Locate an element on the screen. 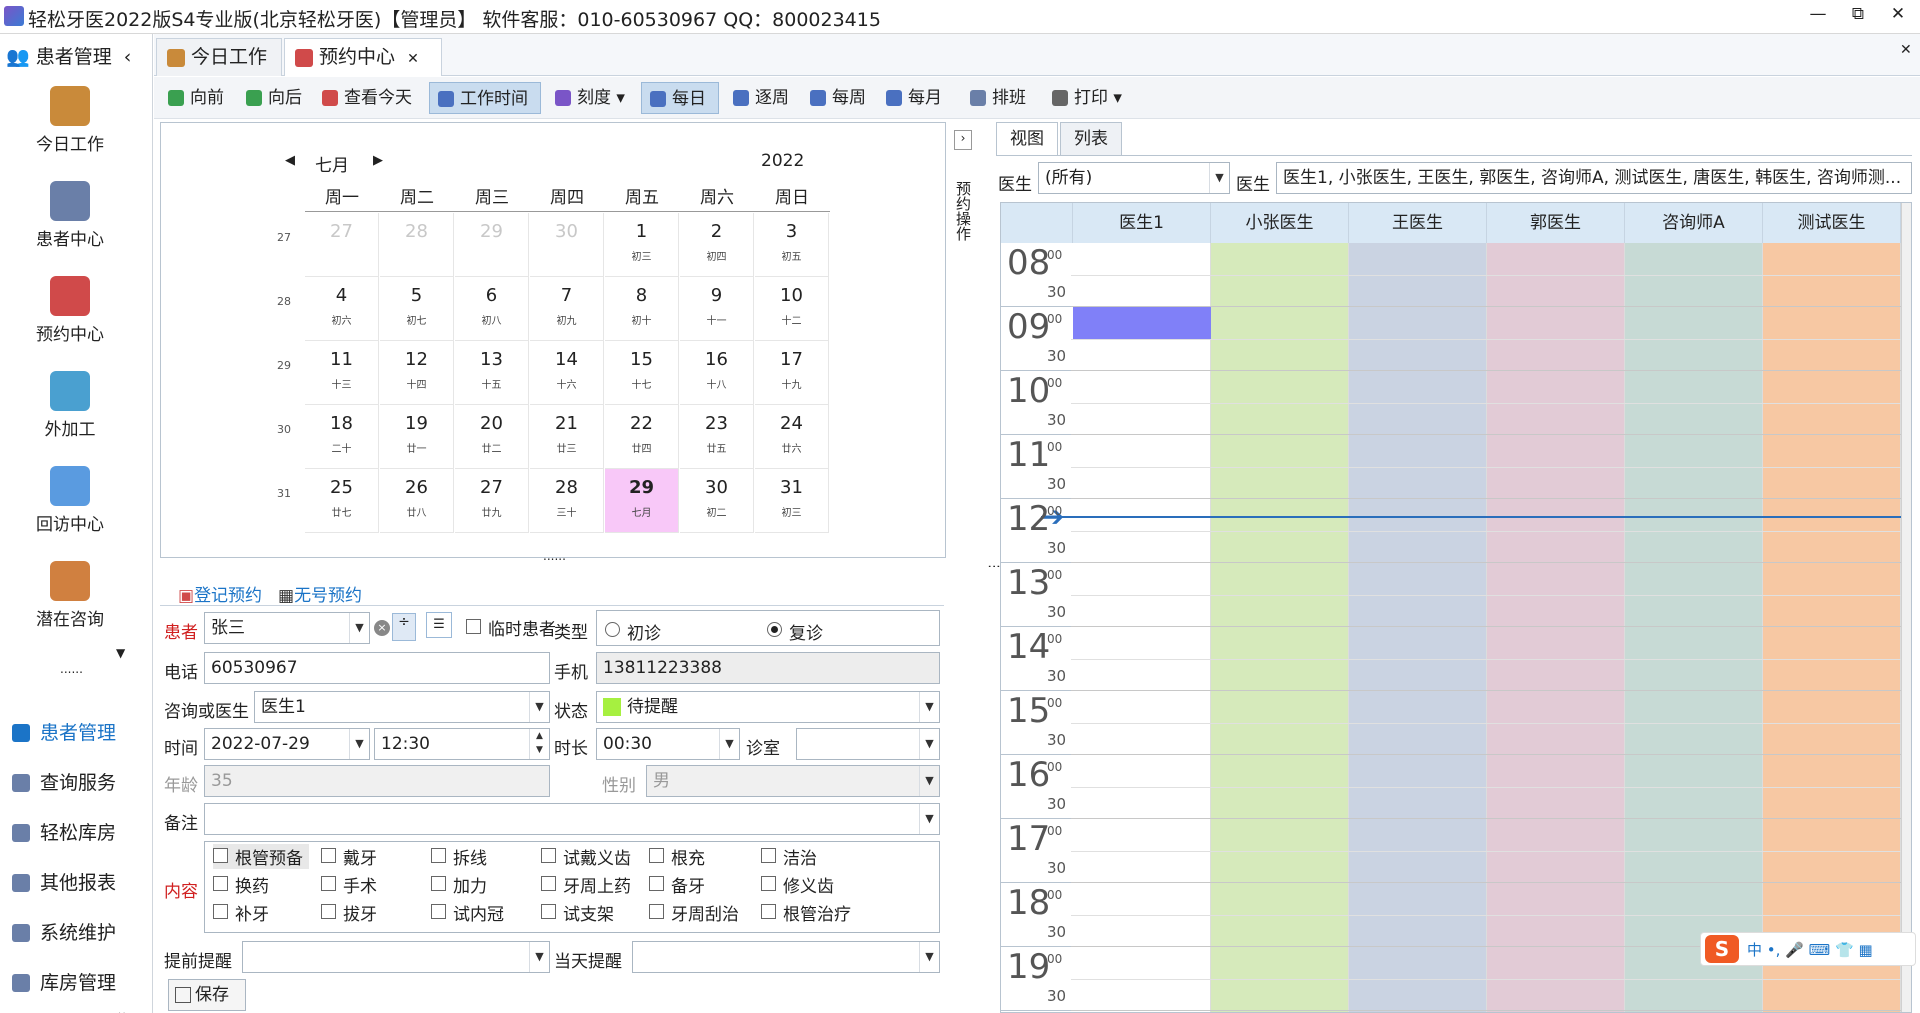  split-icon: ÷ is located at coordinates (404, 627).